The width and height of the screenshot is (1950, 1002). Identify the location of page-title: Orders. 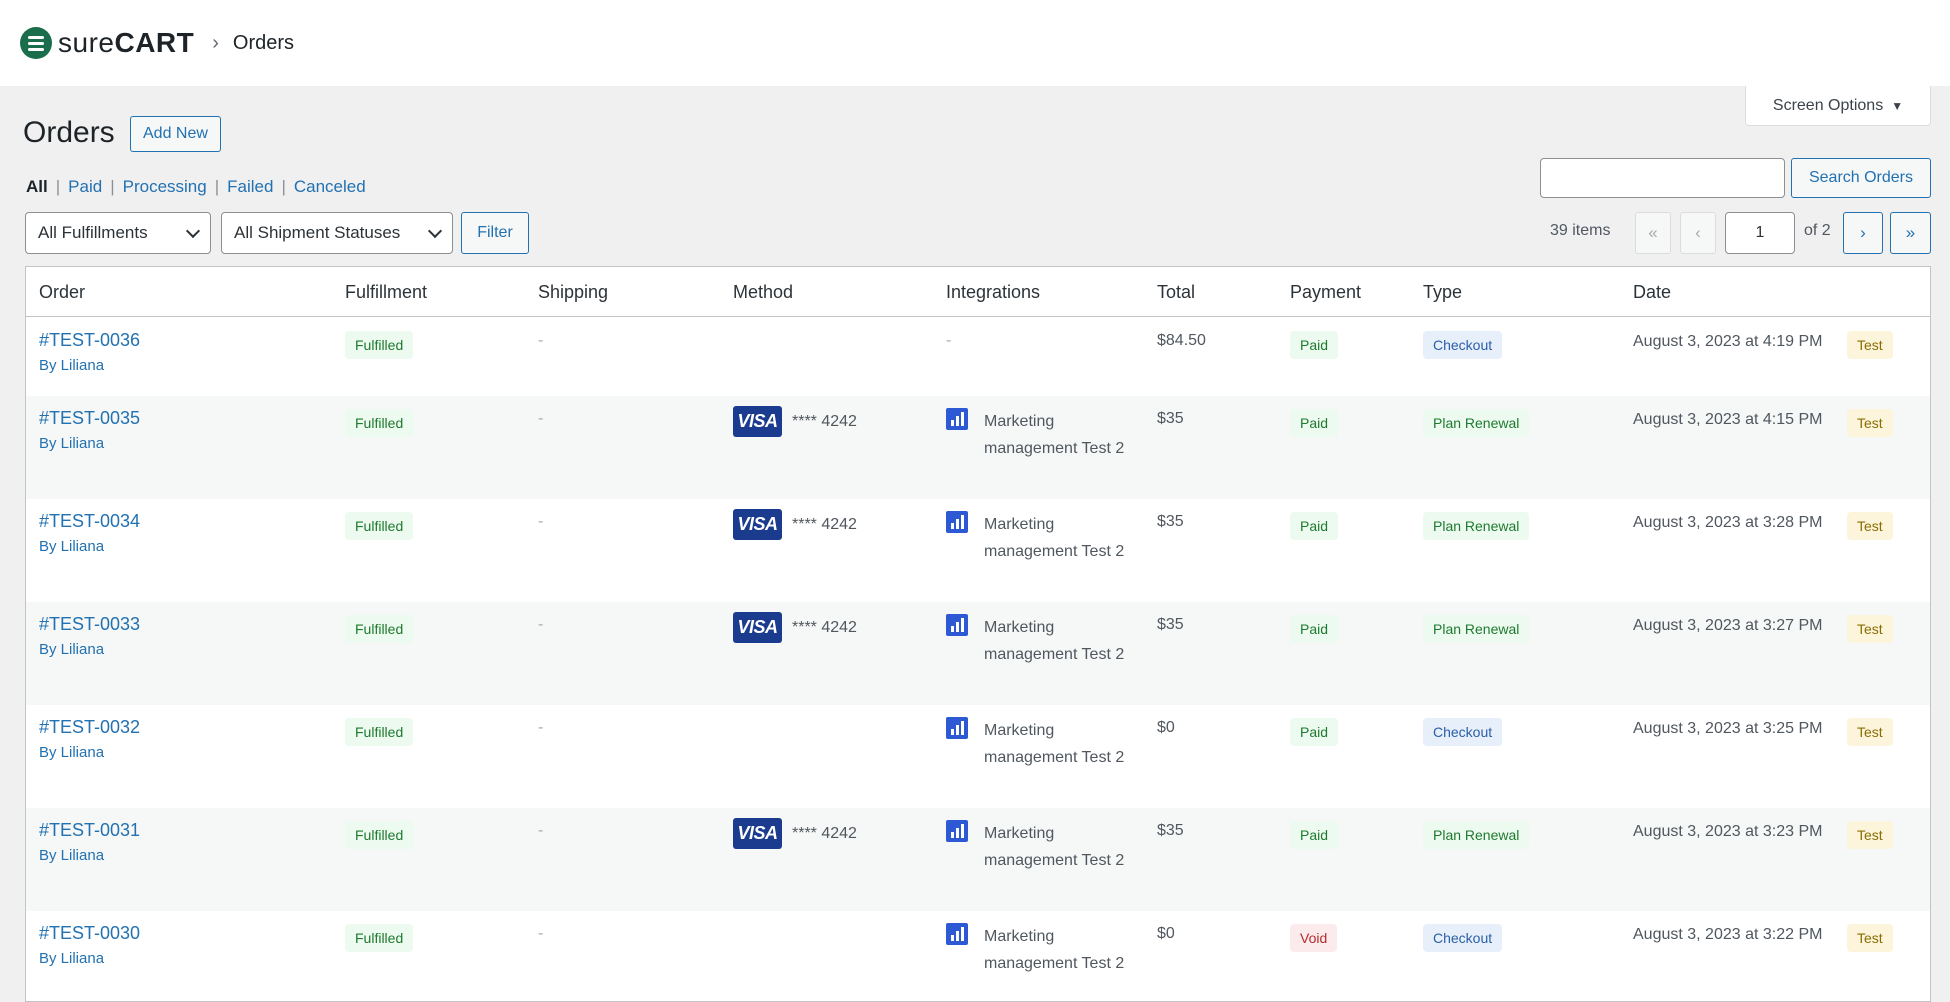
(69, 132).